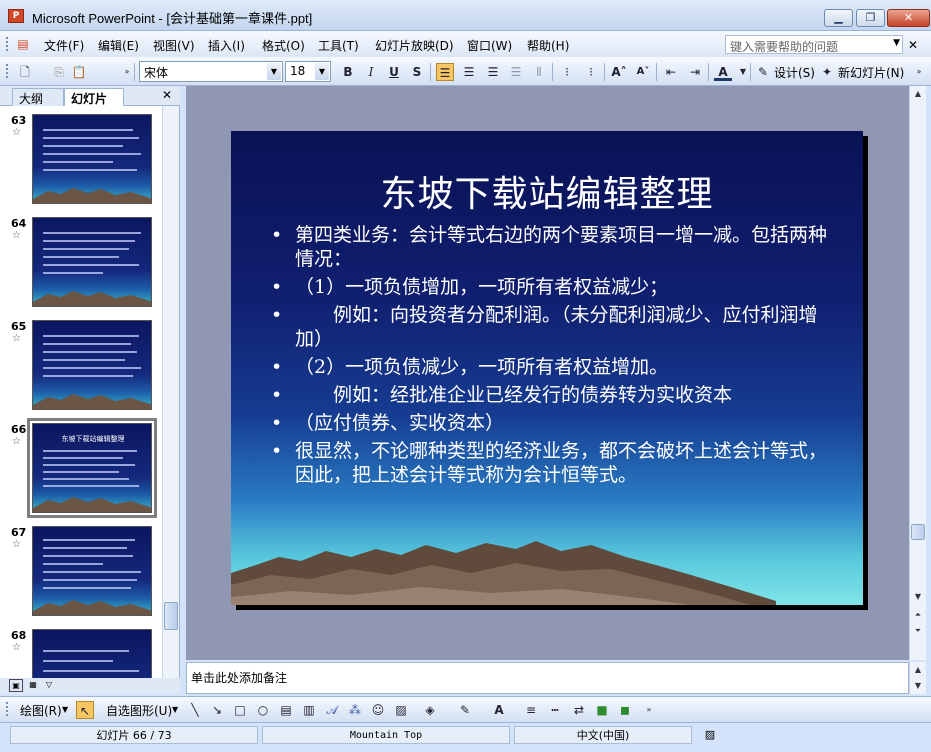 Image resolution: width=931 pixels, height=752 pixels. What do you see at coordinates (49, 685) in the screenshot?
I see `slideshow-view-icon: ▽` at bounding box center [49, 685].